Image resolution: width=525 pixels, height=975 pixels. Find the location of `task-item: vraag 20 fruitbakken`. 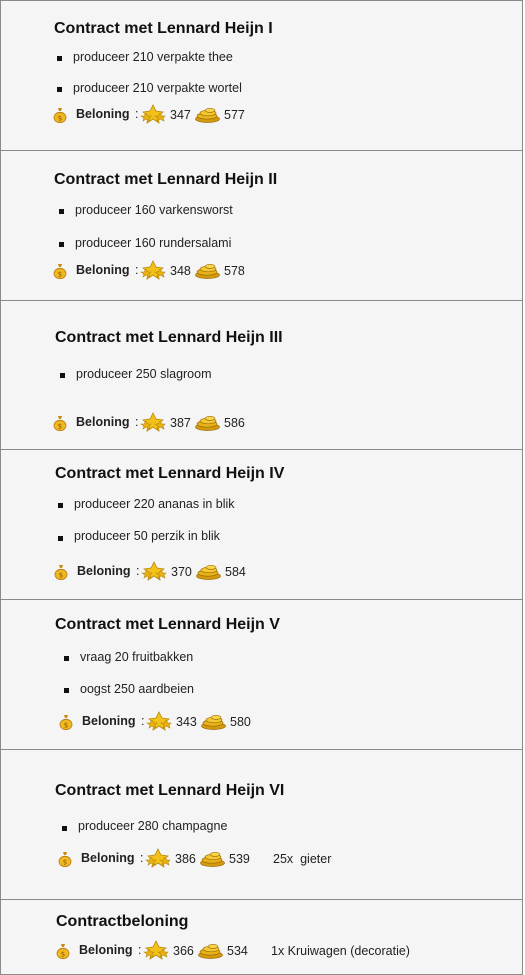

task-item: vraag 20 fruitbakken is located at coordinates (137, 657).